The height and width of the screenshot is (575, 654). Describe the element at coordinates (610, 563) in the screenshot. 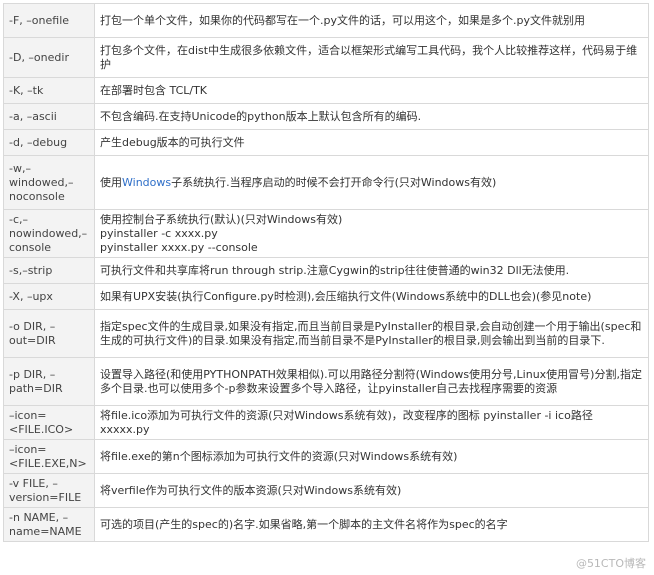

I see `watermark: @51CTO博客` at that location.